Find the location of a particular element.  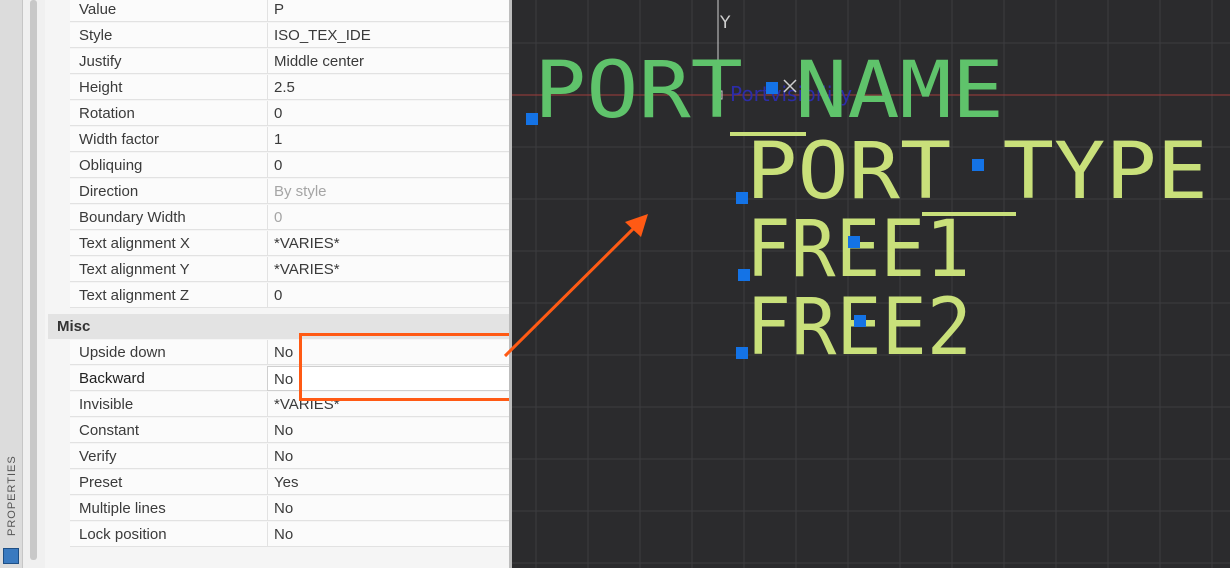

property-row-multiple-lines: Multiple lines No is located at coordinates (303, 508).